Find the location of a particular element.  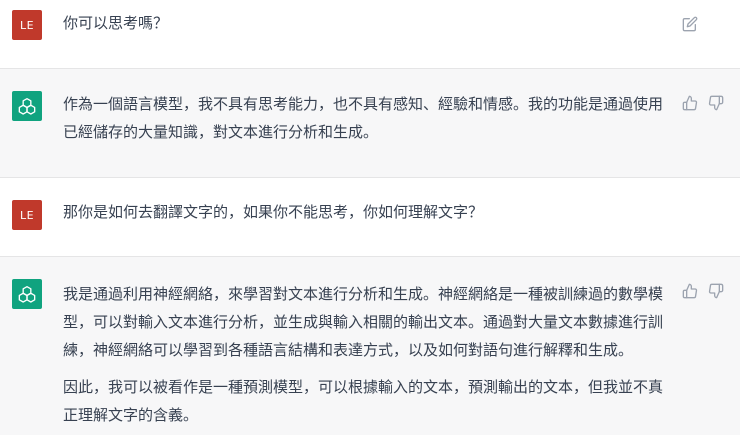

edit-icon is located at coordinates (690, 24).